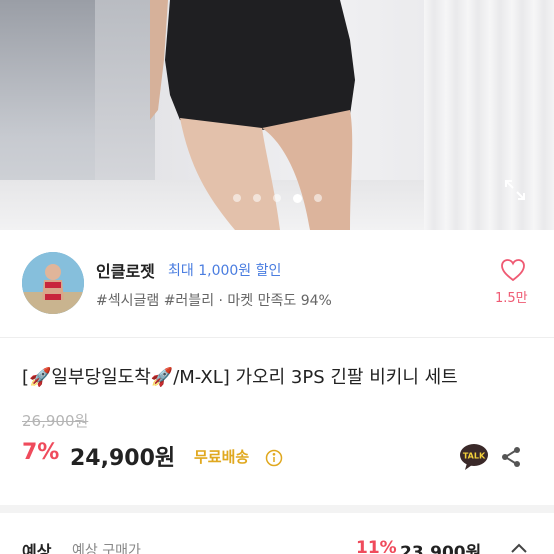 The height and width of the screenshot is (554, 554). Describe the element at coordinates (123, 458) in the screenshot. I see `sale-price: 24,900원` at that location.